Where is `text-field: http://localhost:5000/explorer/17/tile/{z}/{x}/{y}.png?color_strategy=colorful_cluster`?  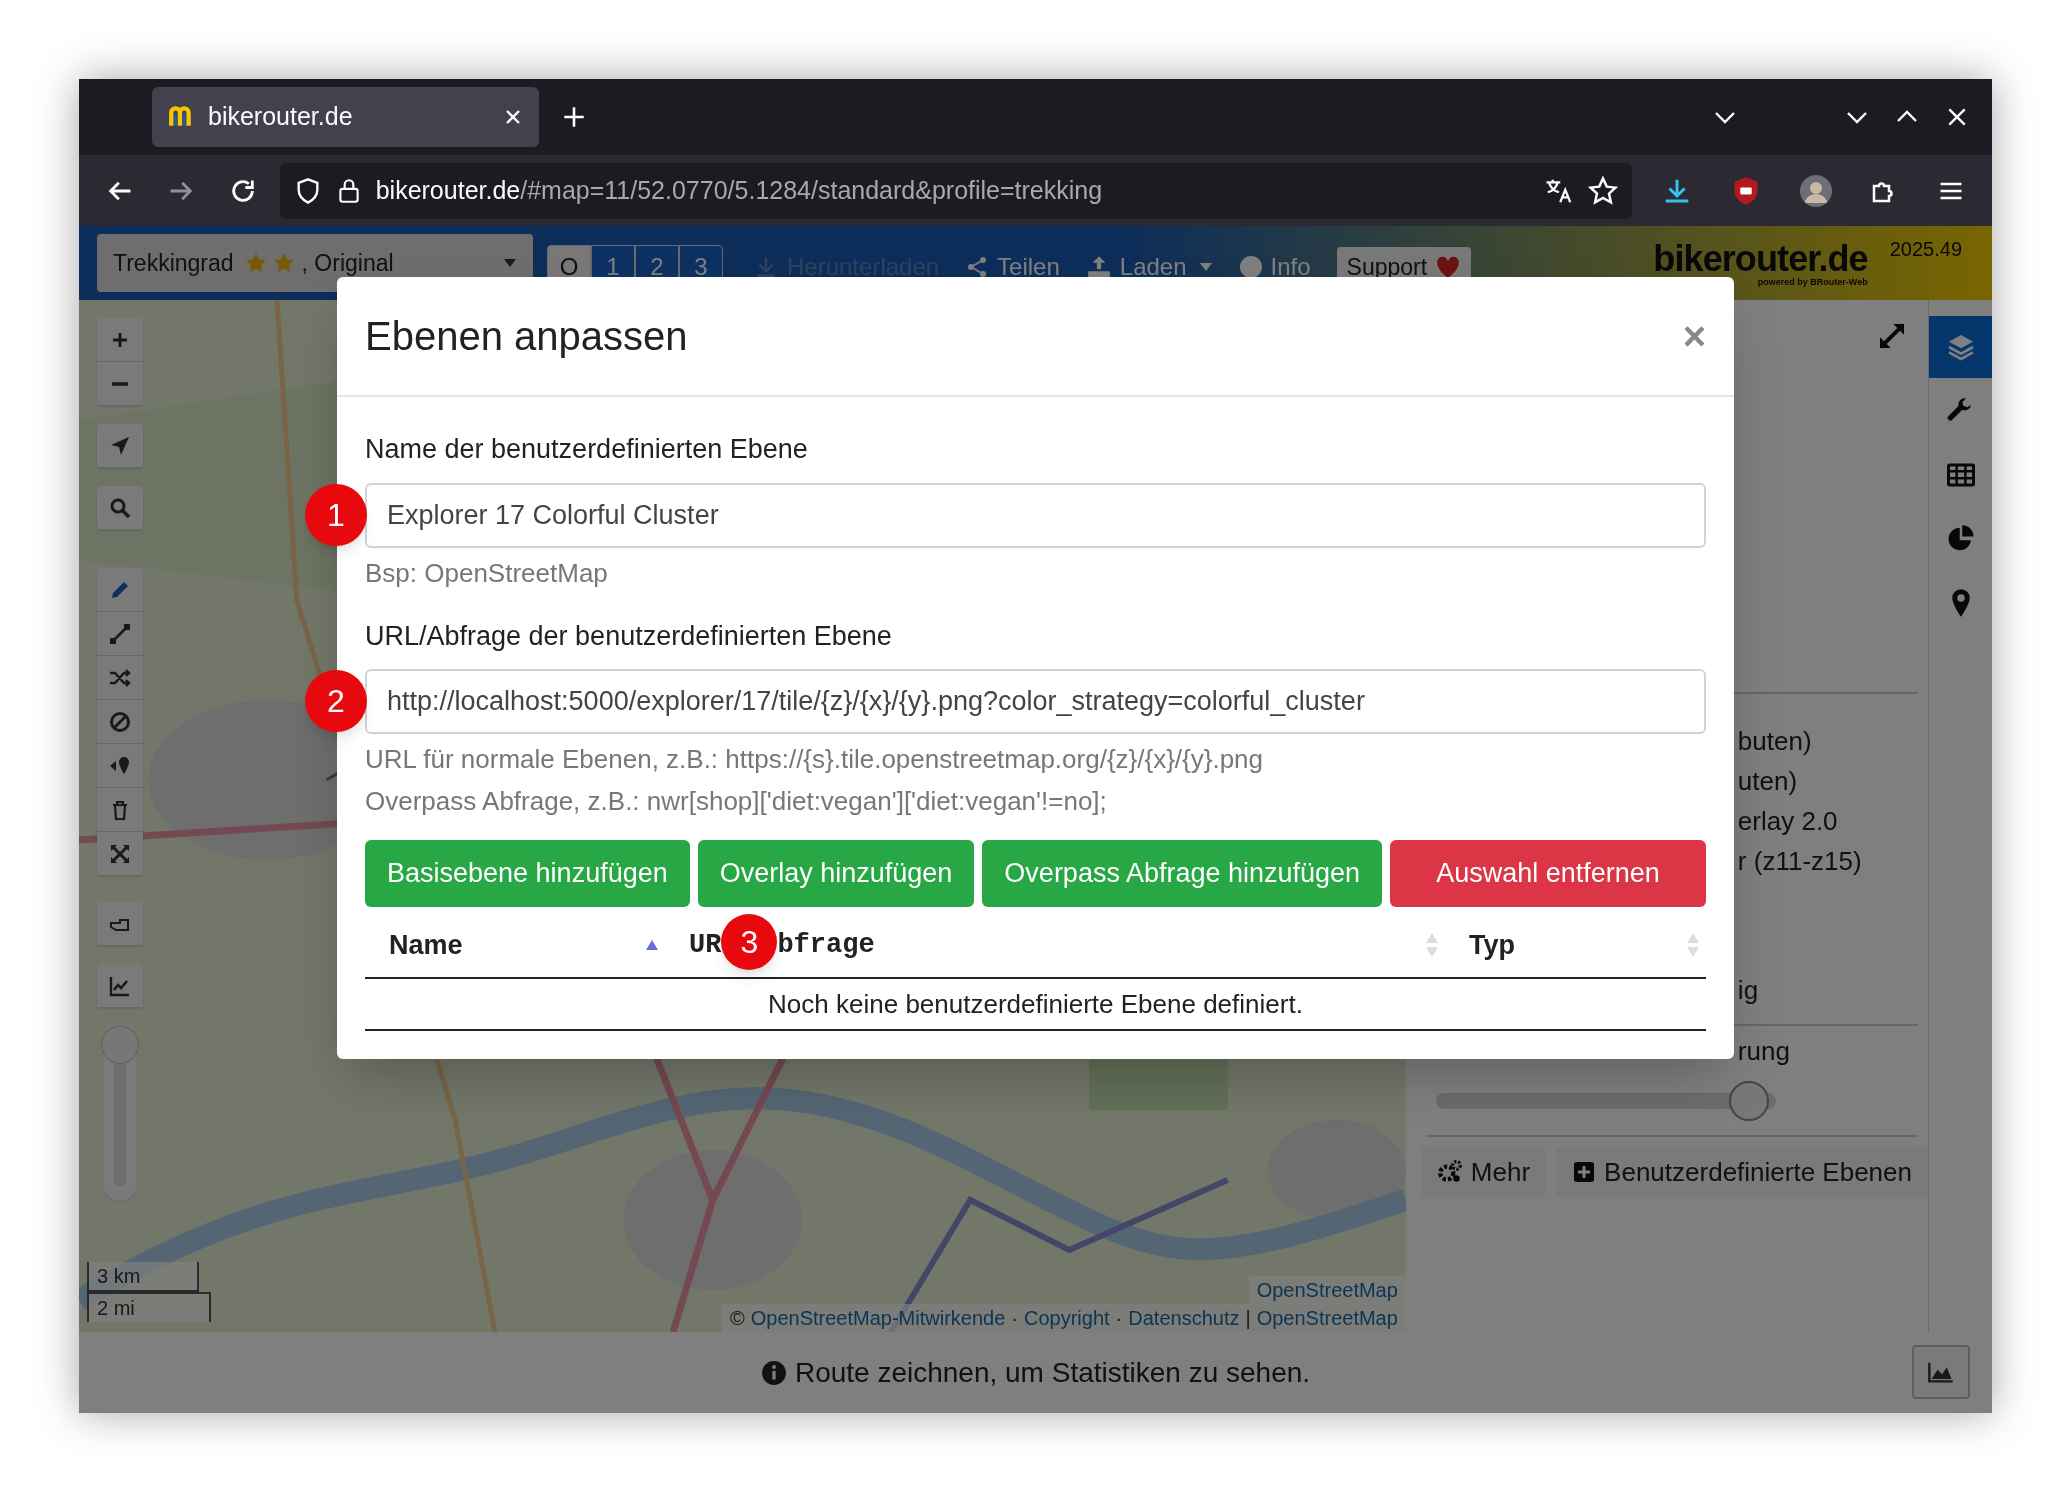 text-field: http://localhost:5000/explorer/17/tile/{z}/{x}/{y}.png?color_strategy=colorful_cluster is located at coordinates (1035, 701).